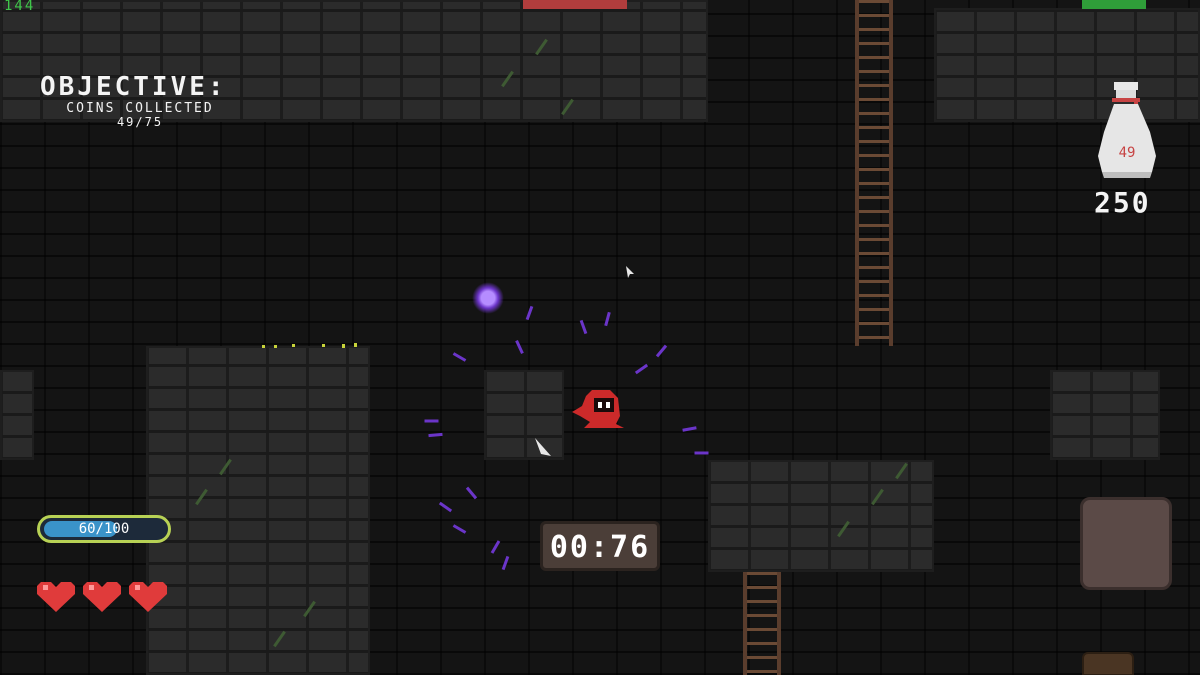 The height and width of the screenshot is (675, 1200). I want to click on mana-bar-label: 60/100, so click(104, 529).